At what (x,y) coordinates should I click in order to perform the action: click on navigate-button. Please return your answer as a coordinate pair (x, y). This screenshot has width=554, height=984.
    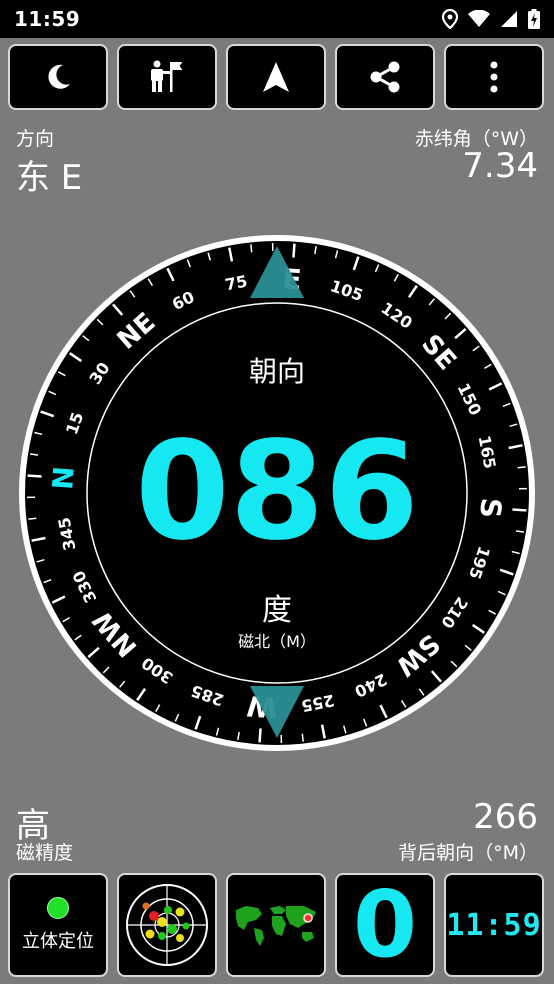
    Looking at the image, I should click on (276, 77).